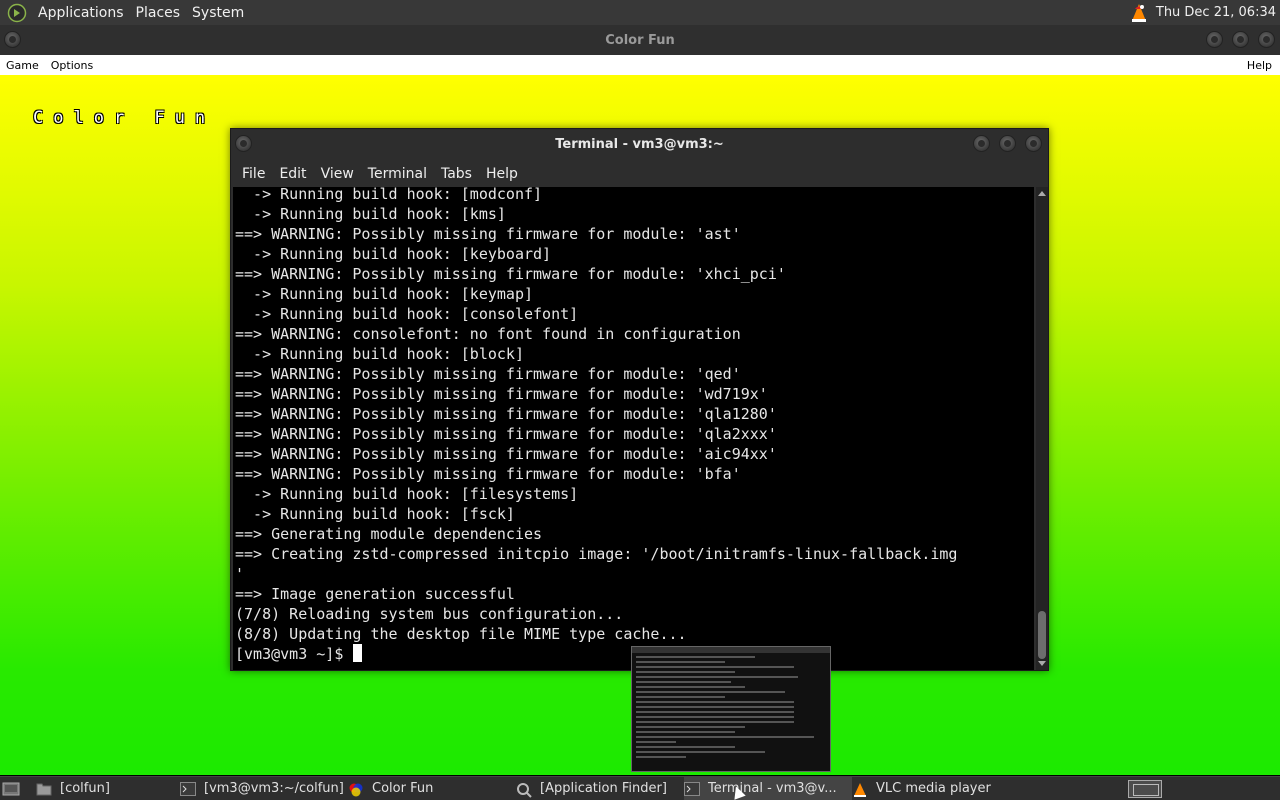  What do you see at coordinates (1215, 12) in the screenshot?
I see `clock: Thu Dec 21, 06:34` at bounding box center [1215, 12].